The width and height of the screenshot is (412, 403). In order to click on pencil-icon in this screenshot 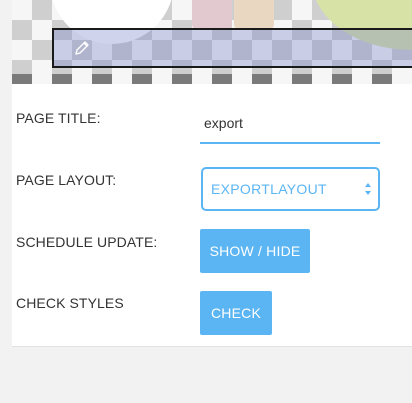, I will do `click(82, 48)`.